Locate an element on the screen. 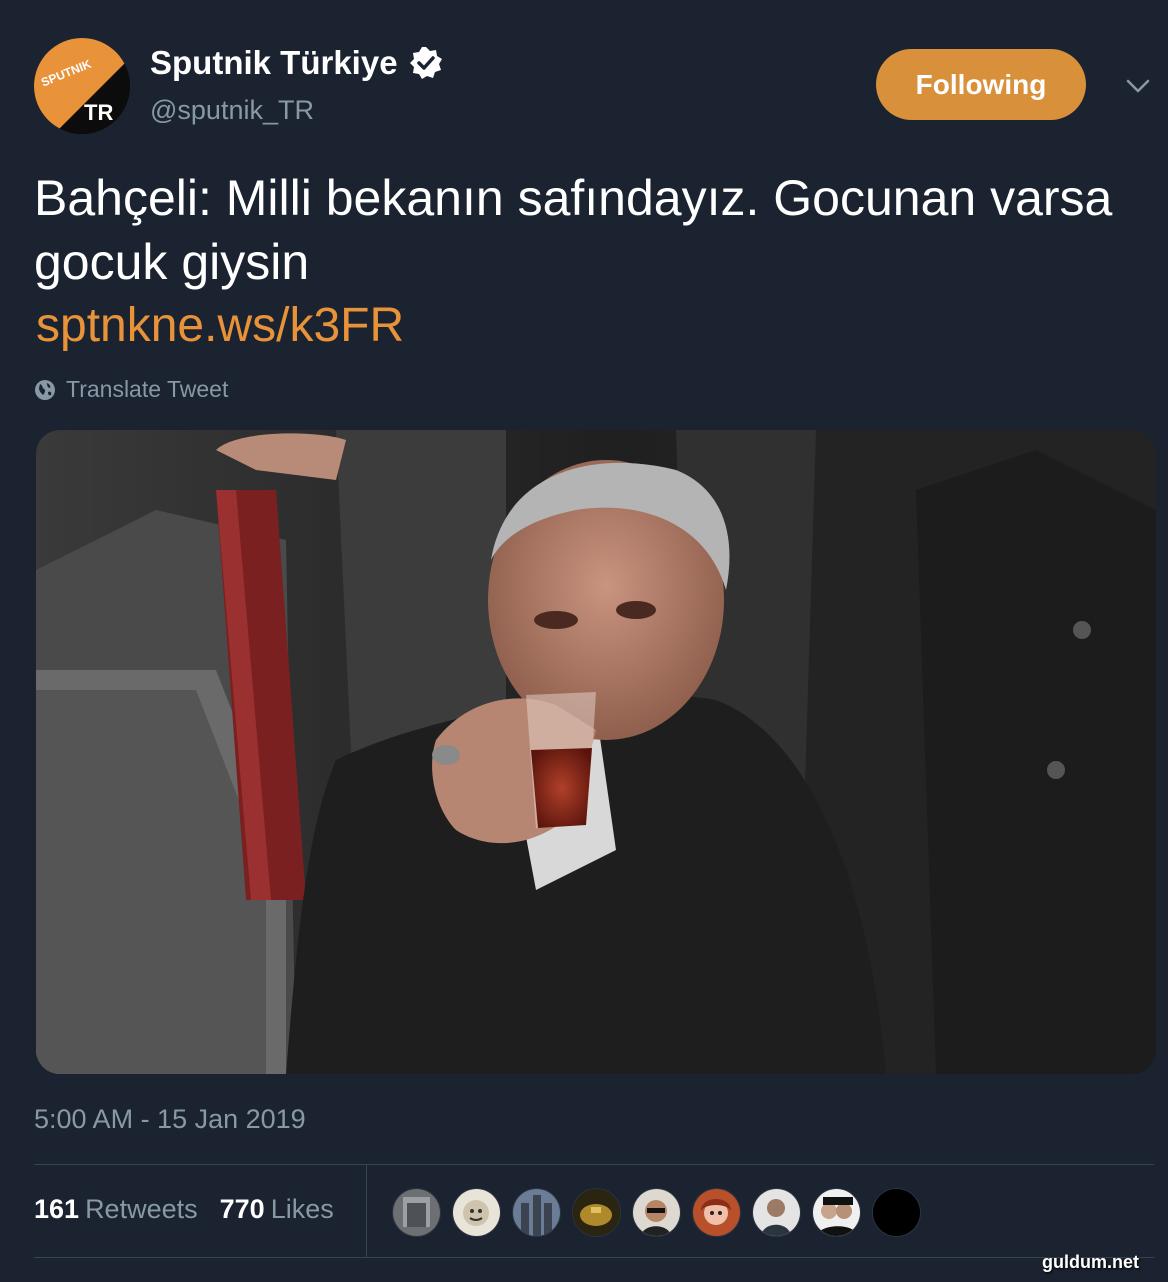 Image resolution: width=1168 pixels, height=1282 pixels. sputnik-logo: SPUTNIK TR is located at coordinates (82, 86).